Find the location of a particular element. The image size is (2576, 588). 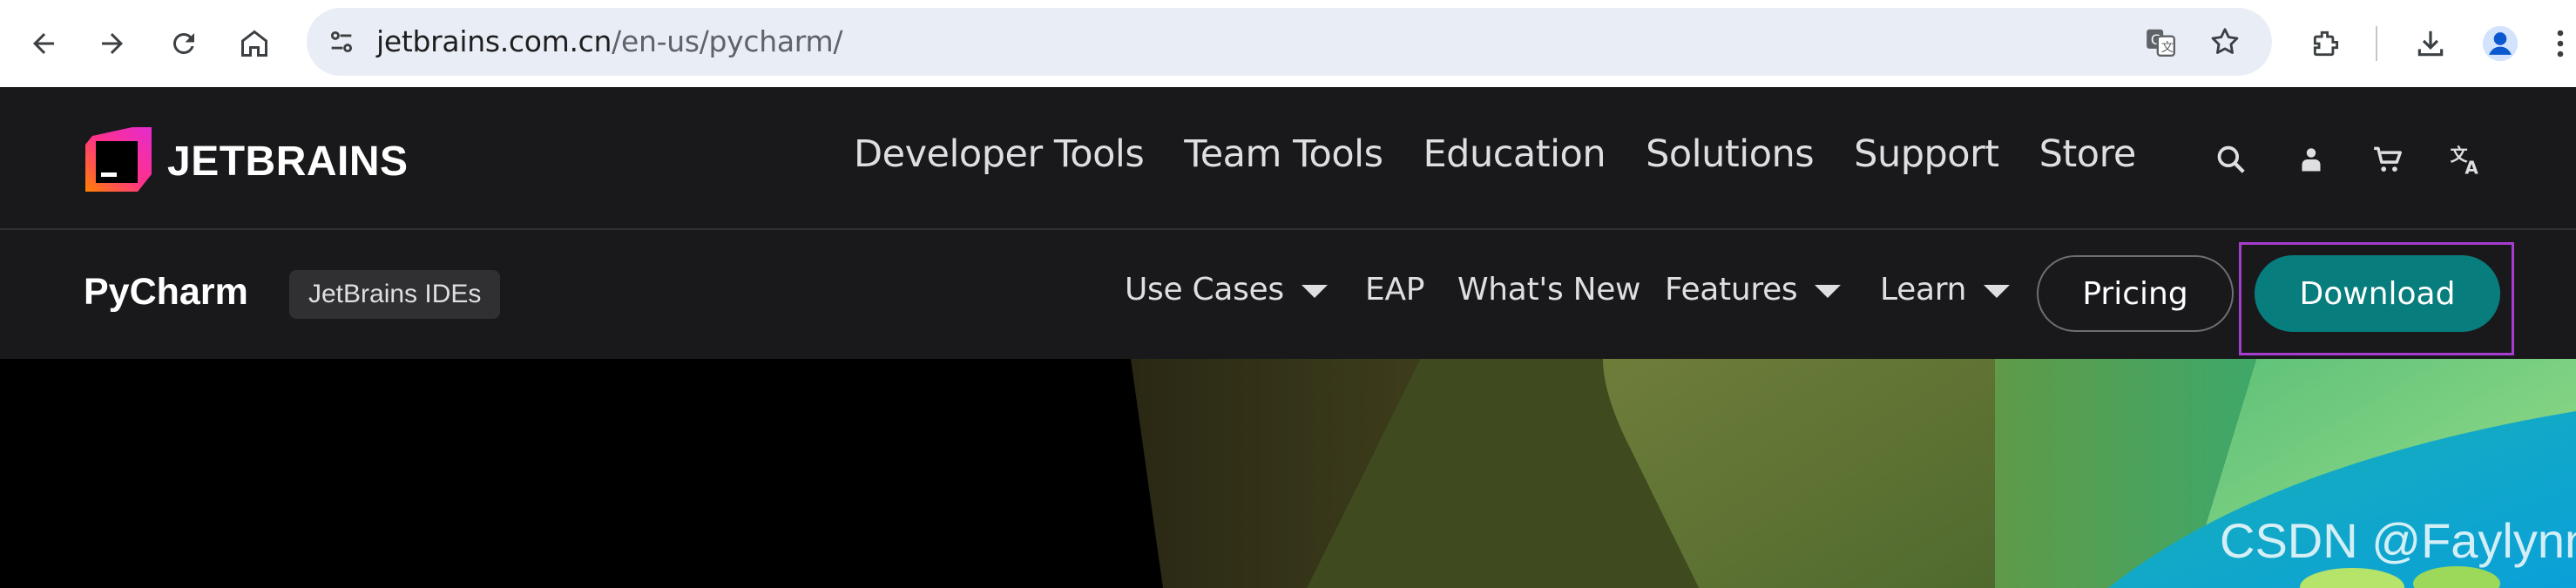

nav-learn-label: Learn is located at coordinates (1923, 290).